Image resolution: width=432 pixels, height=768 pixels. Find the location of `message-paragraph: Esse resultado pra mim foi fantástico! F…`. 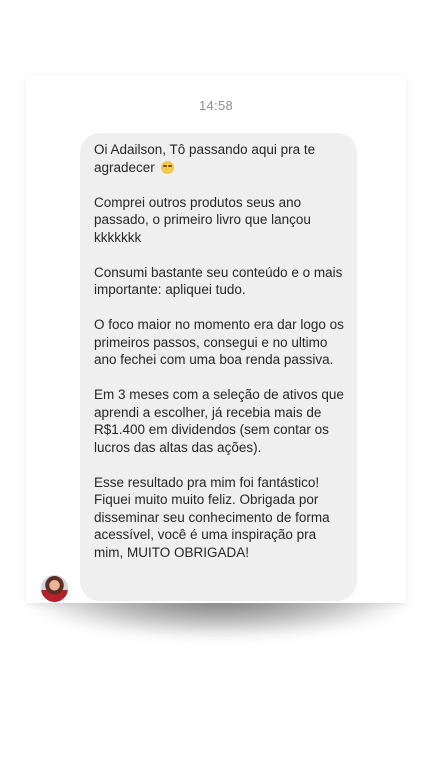

message-paragraph: Esse resultado pra mim foi fantástico! F… is located at coordinates (212, 517).